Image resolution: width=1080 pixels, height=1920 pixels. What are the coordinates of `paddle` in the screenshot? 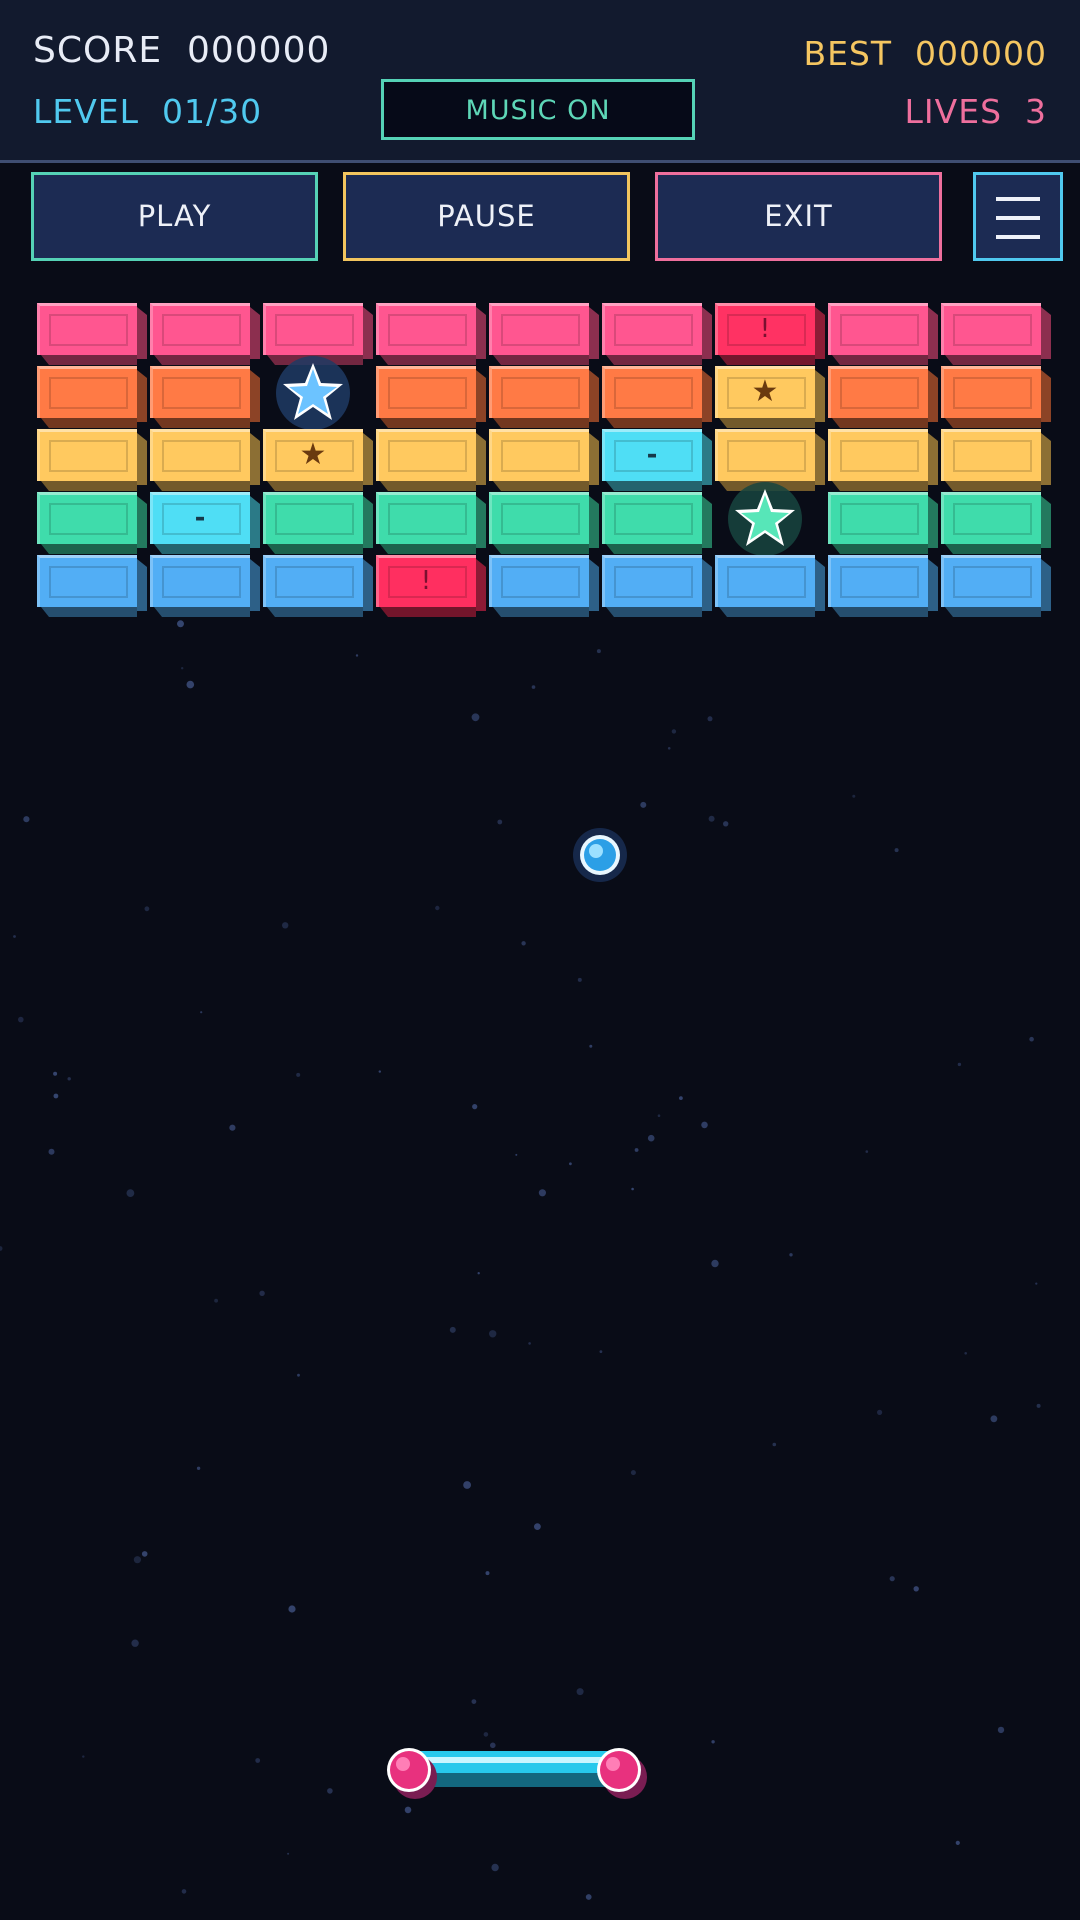 It's located at (513, 1769).